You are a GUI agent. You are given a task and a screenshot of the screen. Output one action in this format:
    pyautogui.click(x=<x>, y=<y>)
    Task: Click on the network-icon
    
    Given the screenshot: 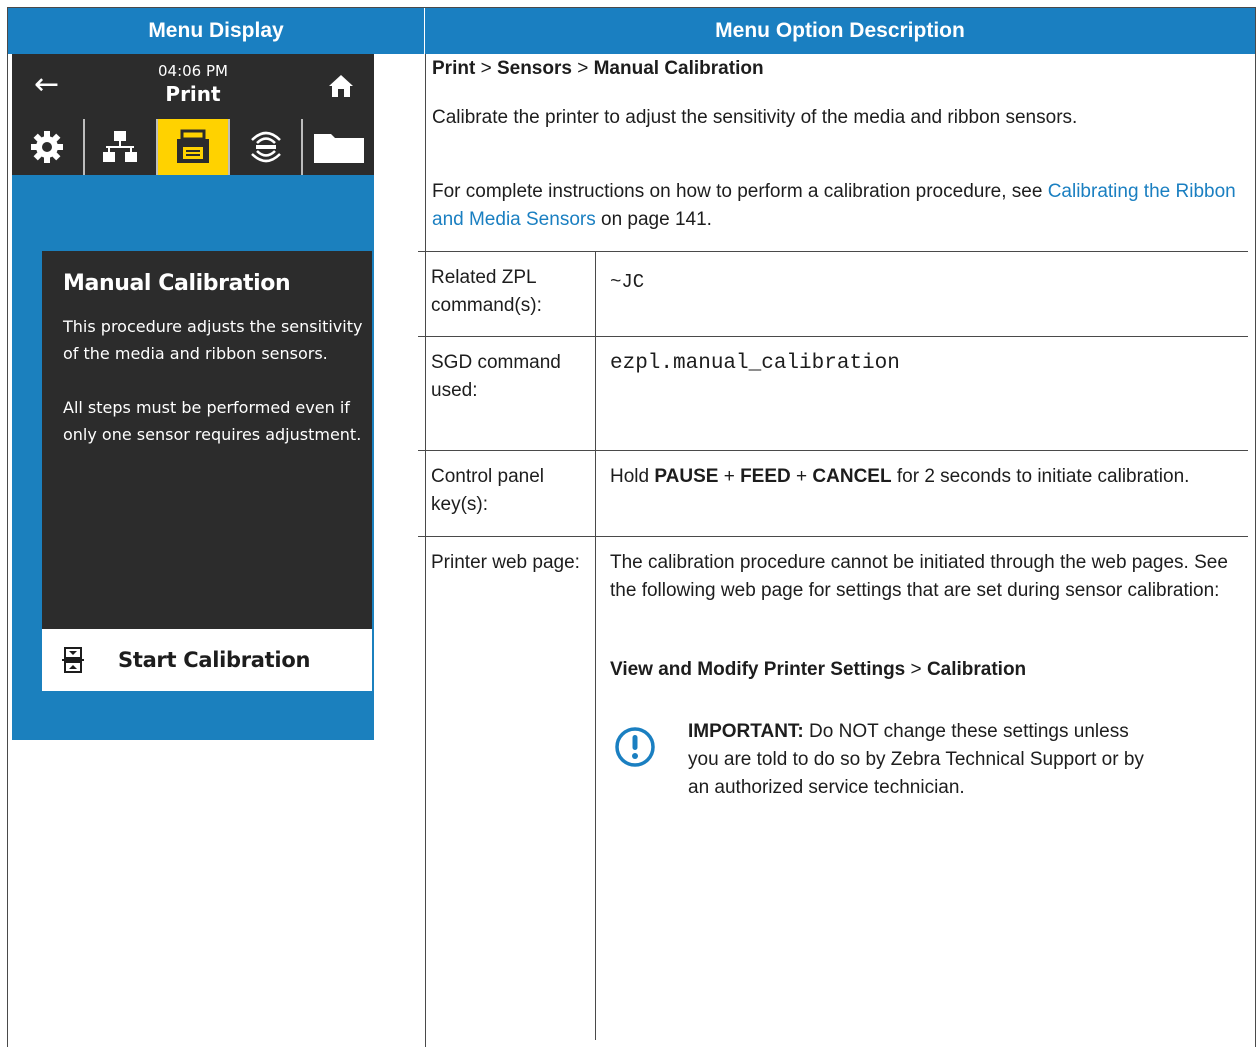 What is the action you would take?
    pyautogui.click(x=120, y=146)
    